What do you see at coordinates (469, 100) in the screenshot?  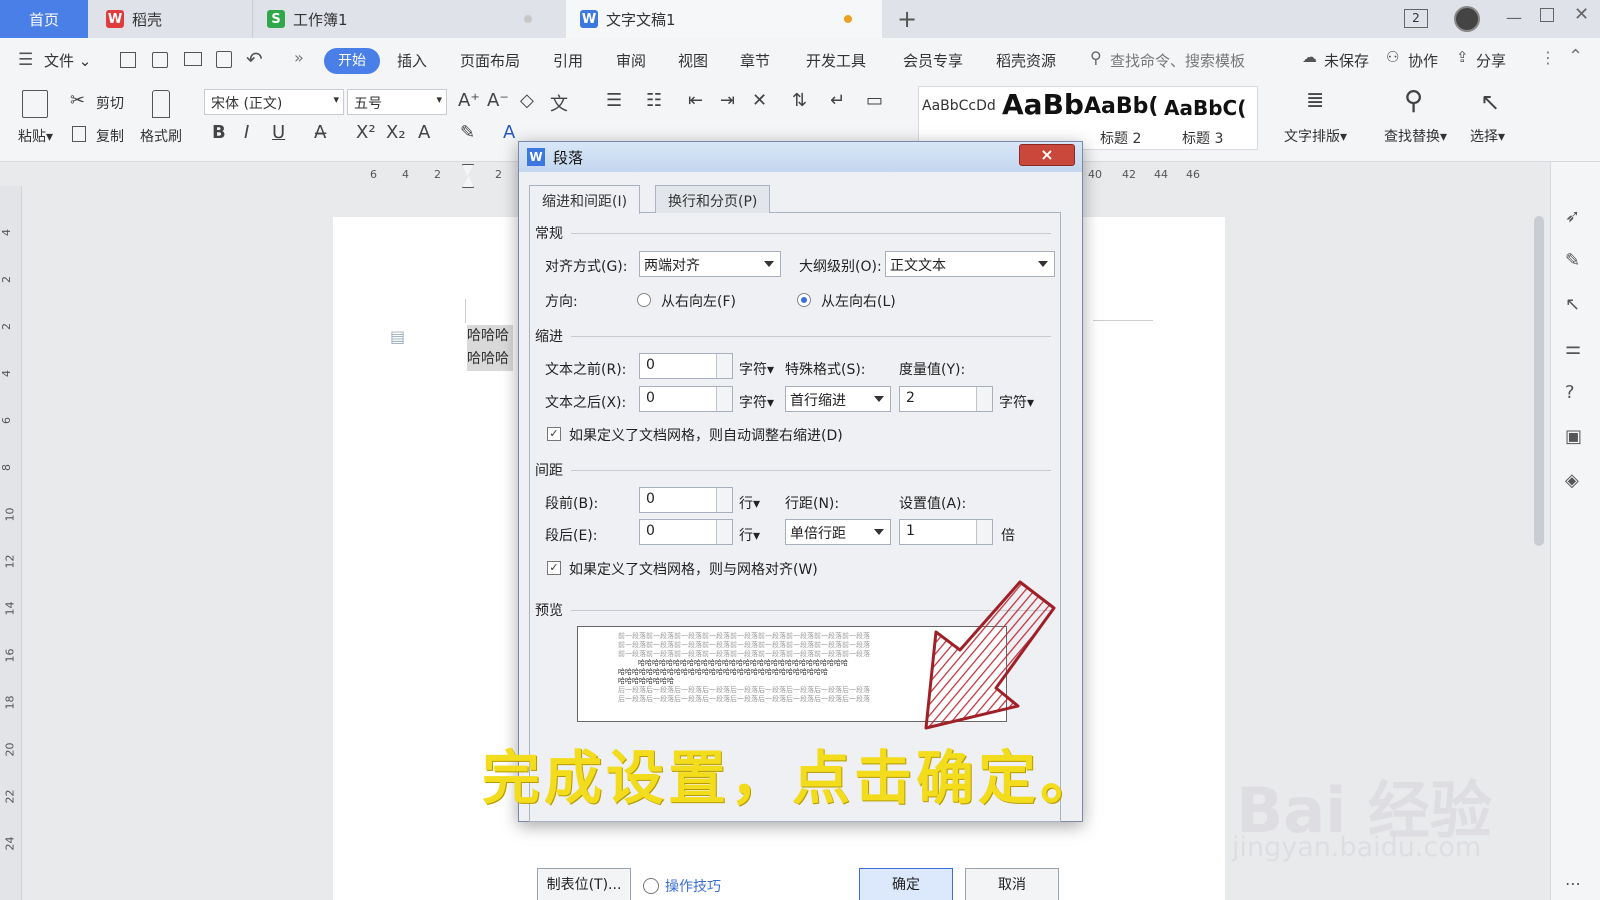 I see `grow-font-icon: A⁺` at bounding box center [469, 100].